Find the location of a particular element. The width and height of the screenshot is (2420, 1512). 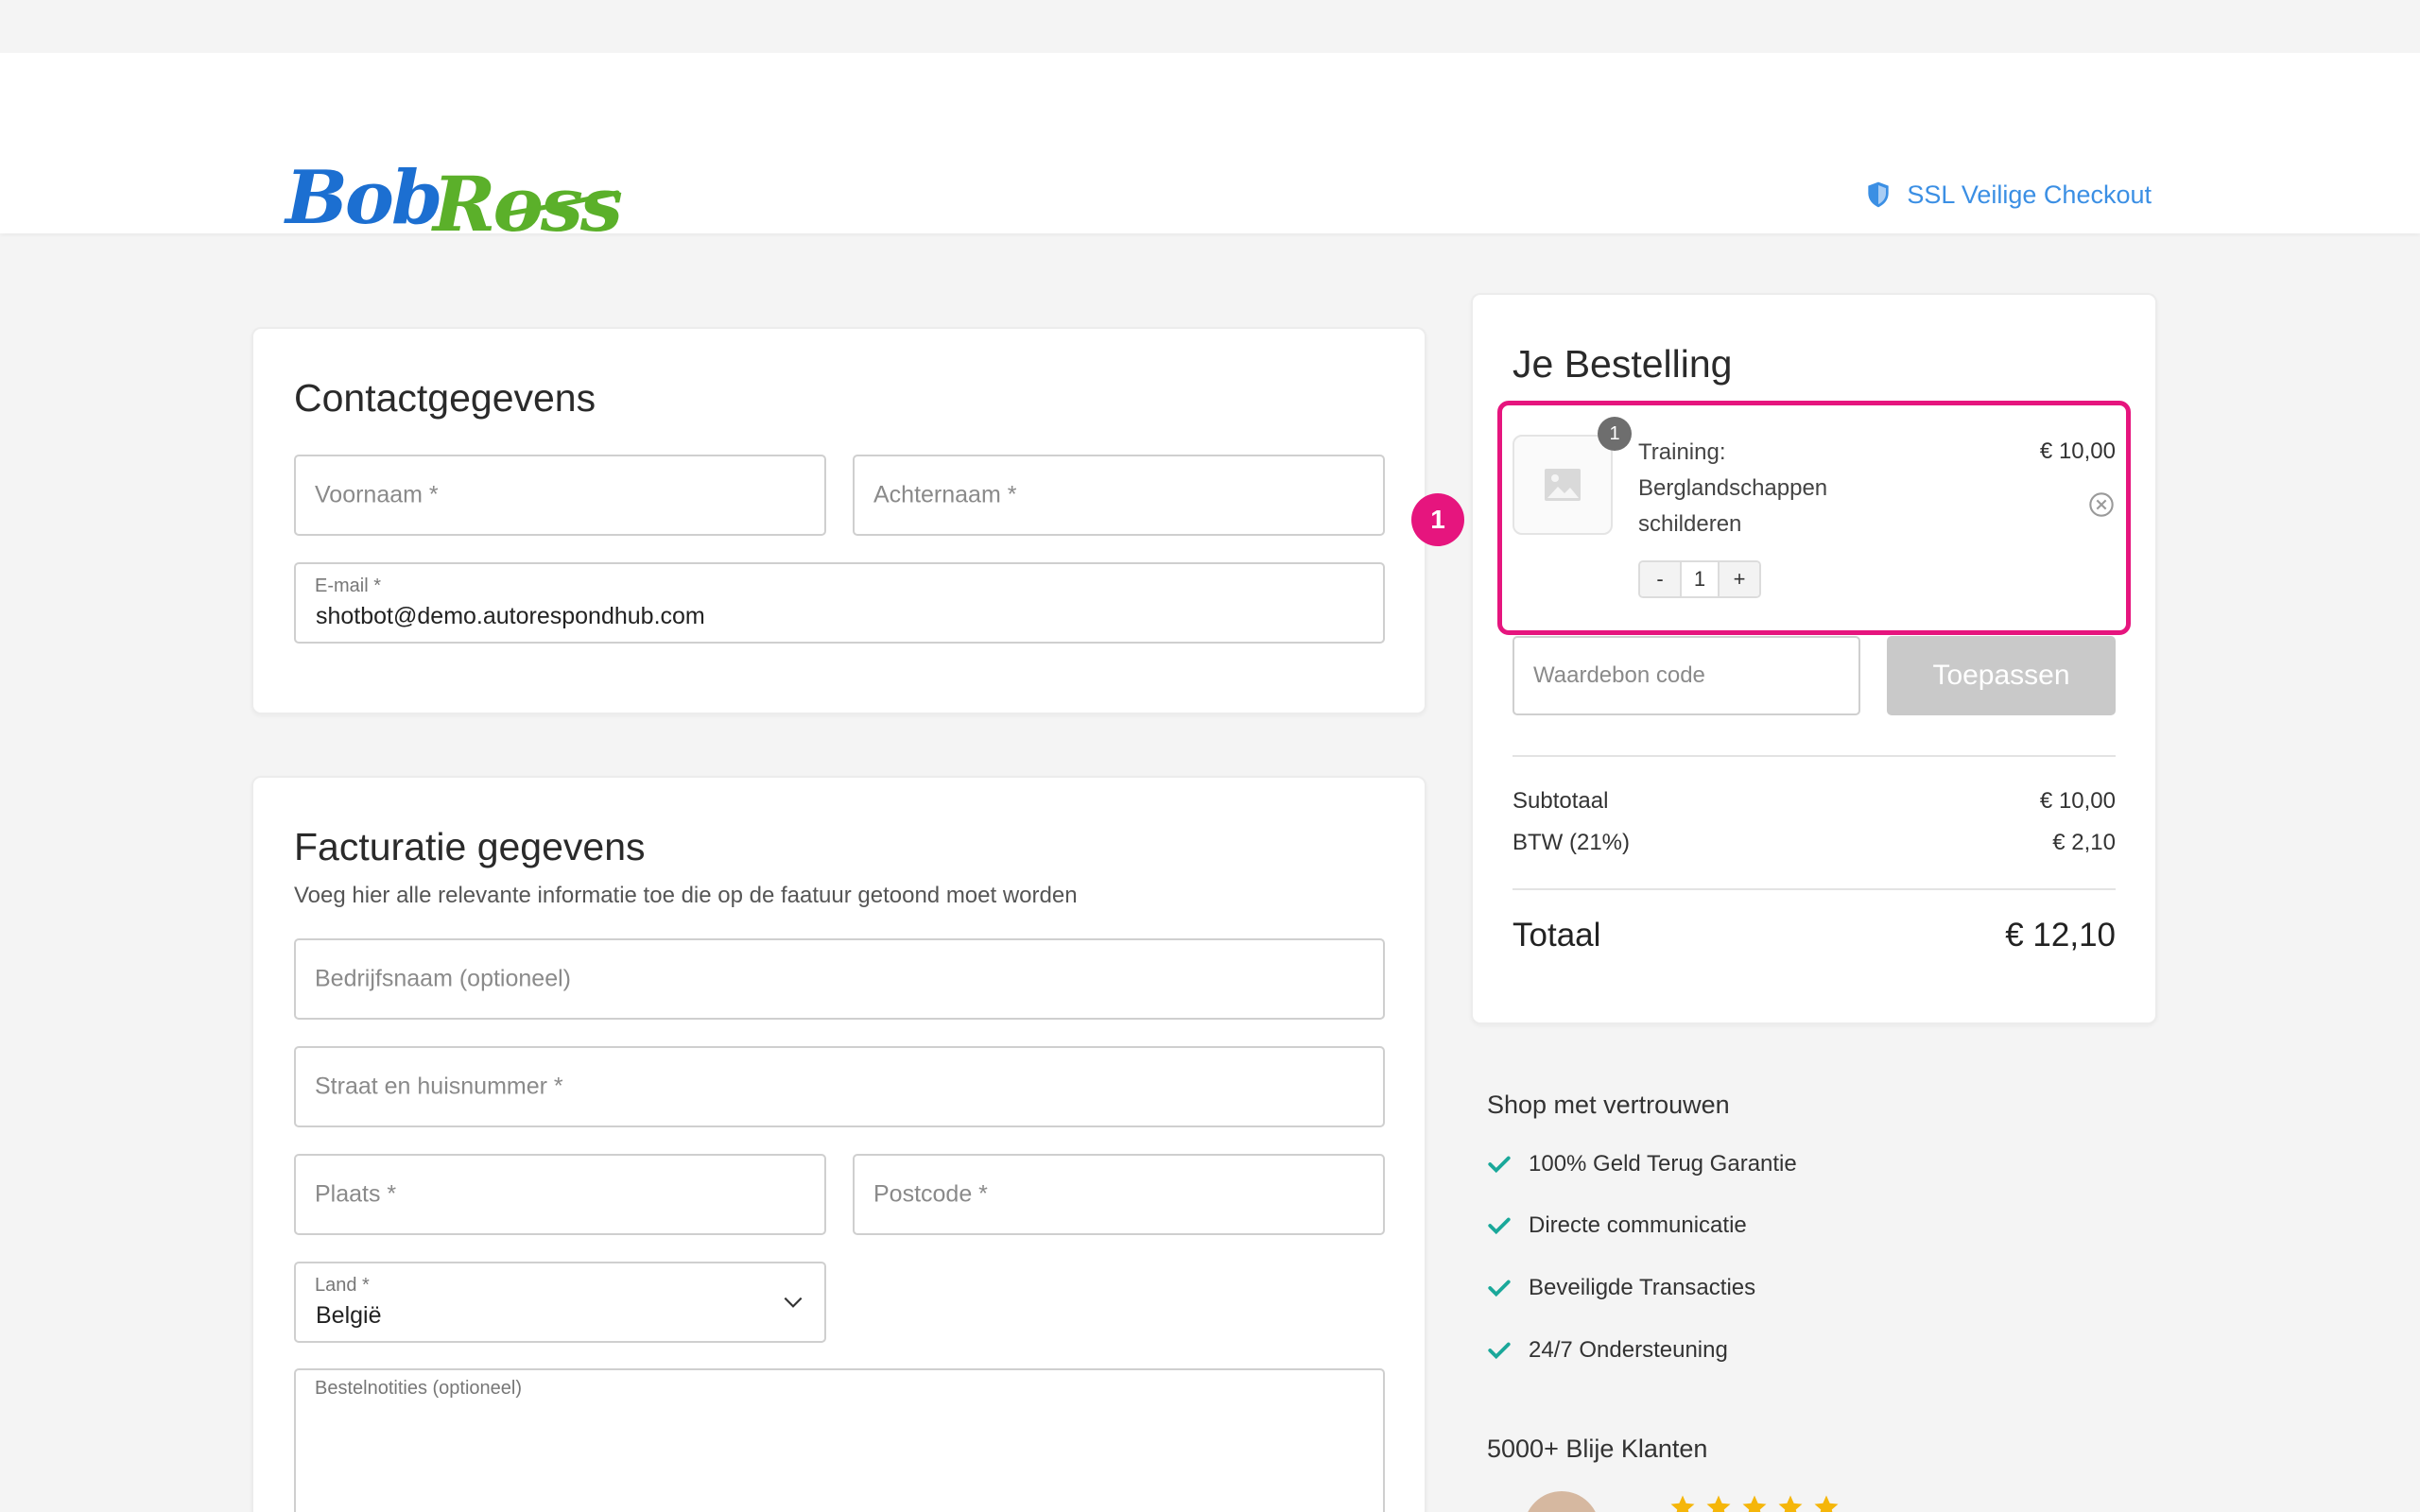

subtotal-row: Subtotaal € 10,00 is located at coordinates (1814, 801).